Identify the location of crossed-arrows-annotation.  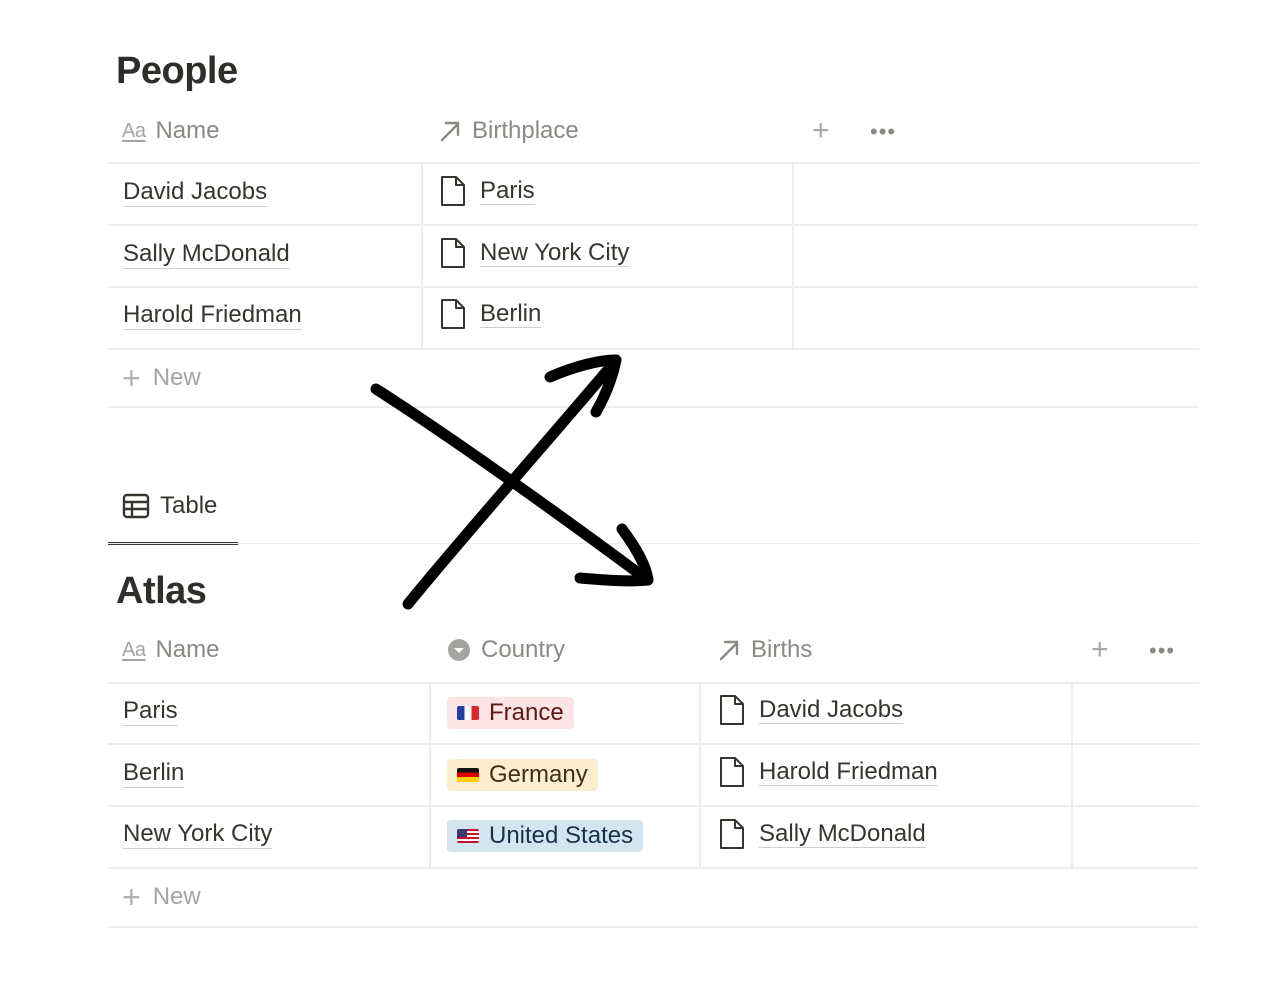
(512, 482).